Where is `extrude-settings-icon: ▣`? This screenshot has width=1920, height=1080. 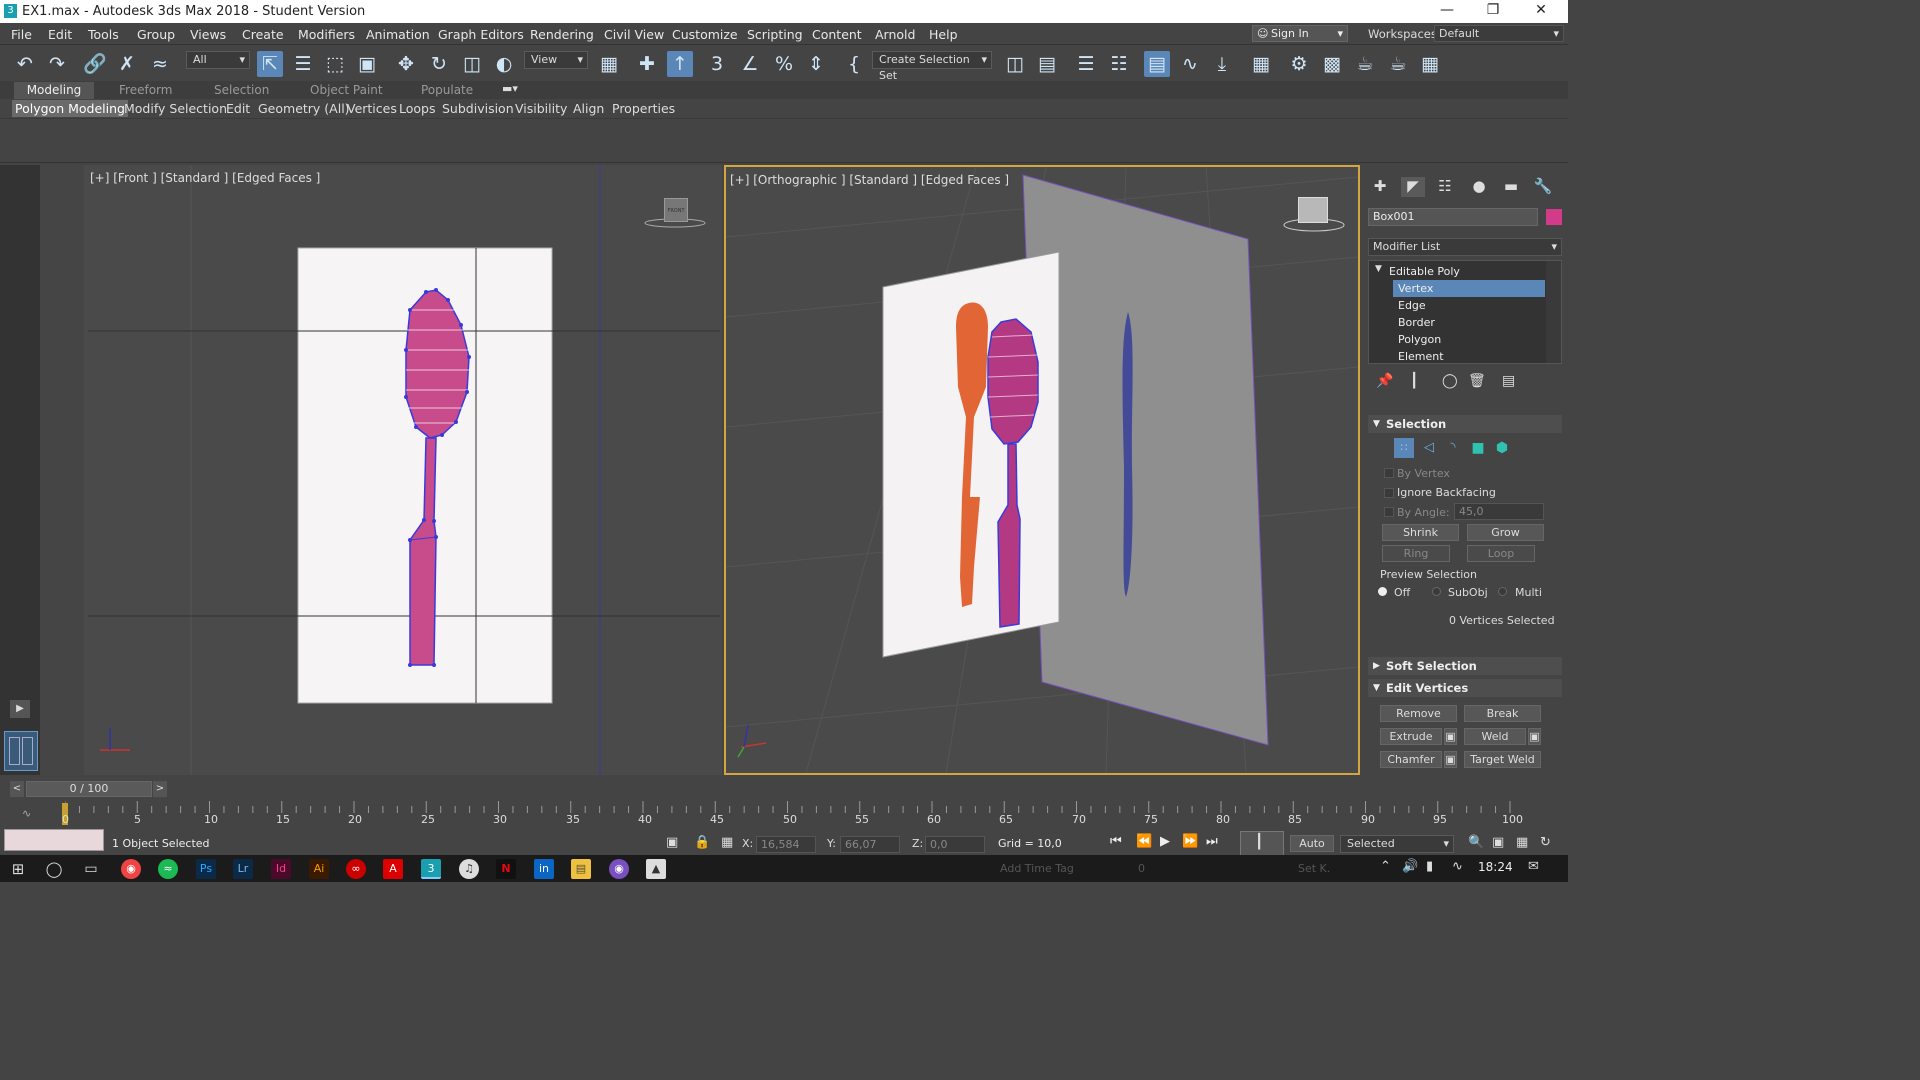
extrude-settings-icon: ▣ is located at coordinates (1450, 736).